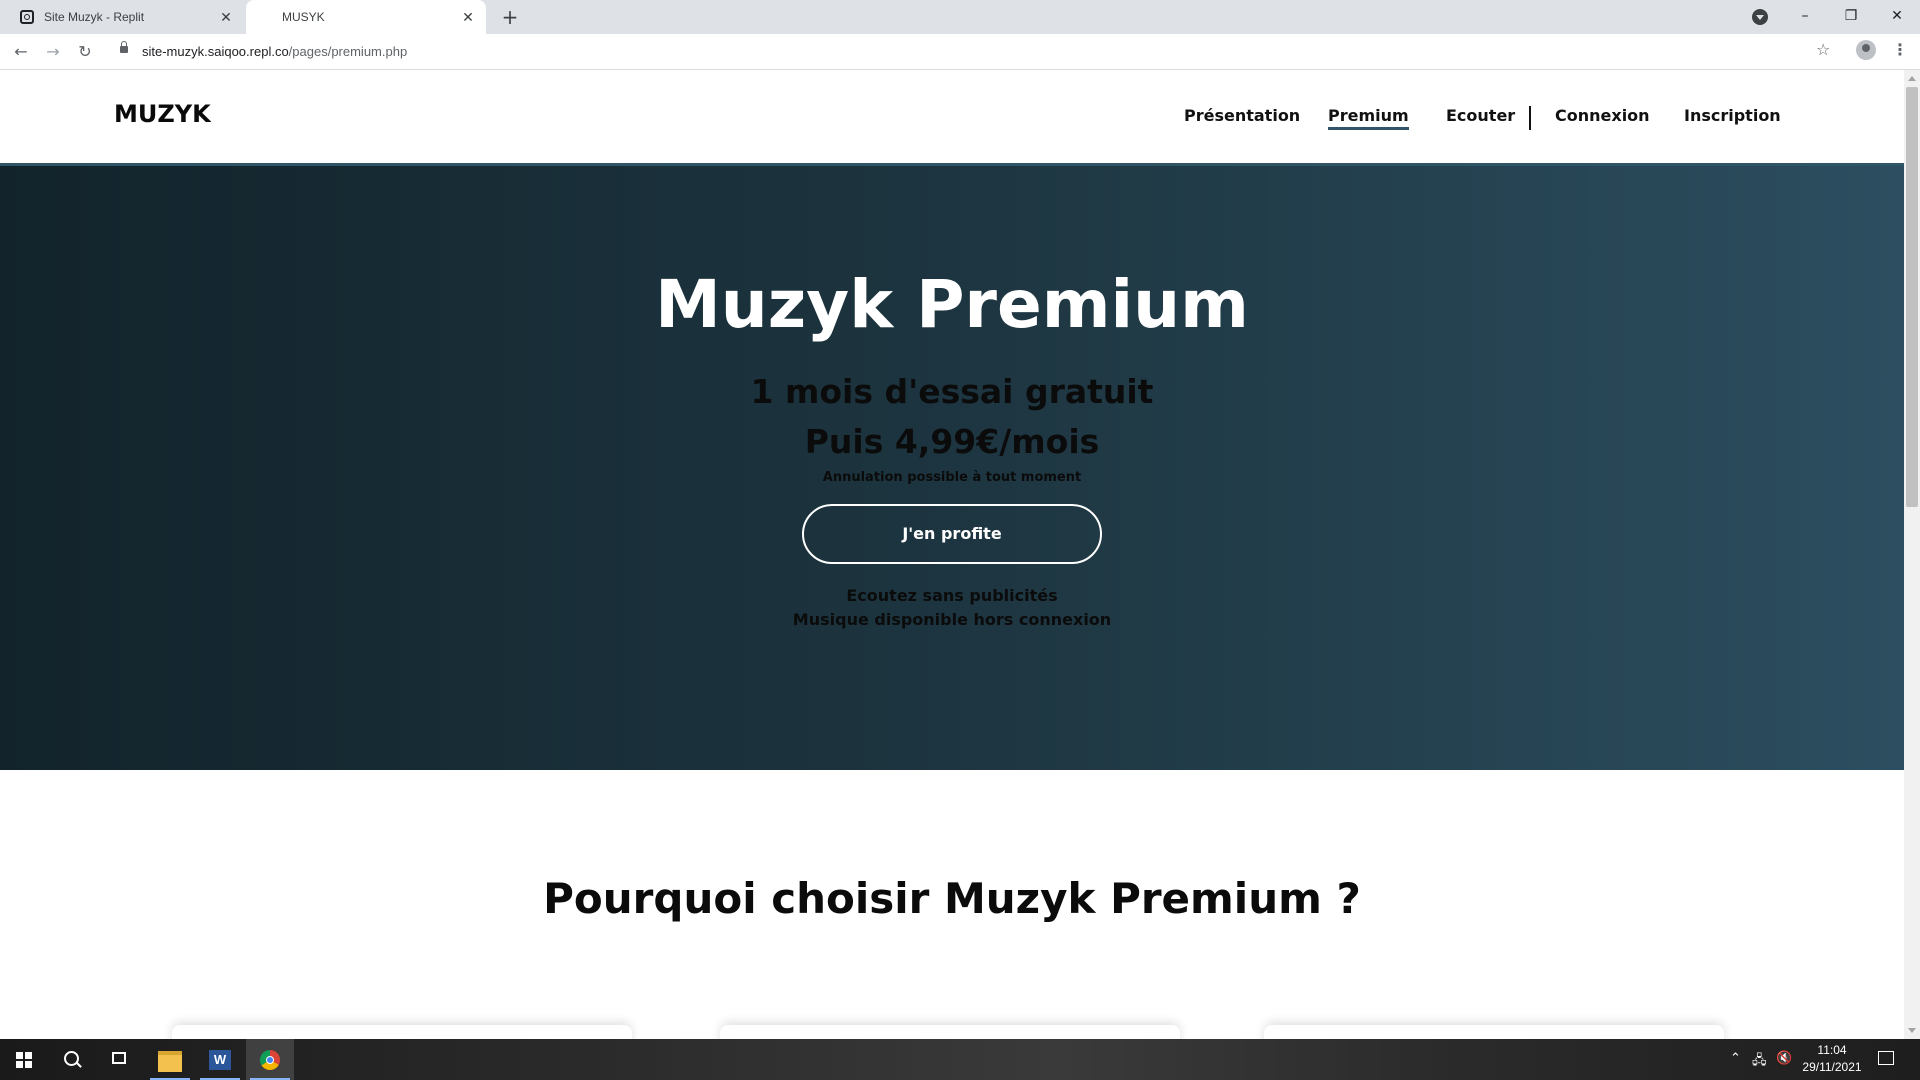 Image resolution: width=1920 pixels, height=1080 pixels. I want to click on feature-no-ads: Ecoutez sans publicités, so click(952, 595).